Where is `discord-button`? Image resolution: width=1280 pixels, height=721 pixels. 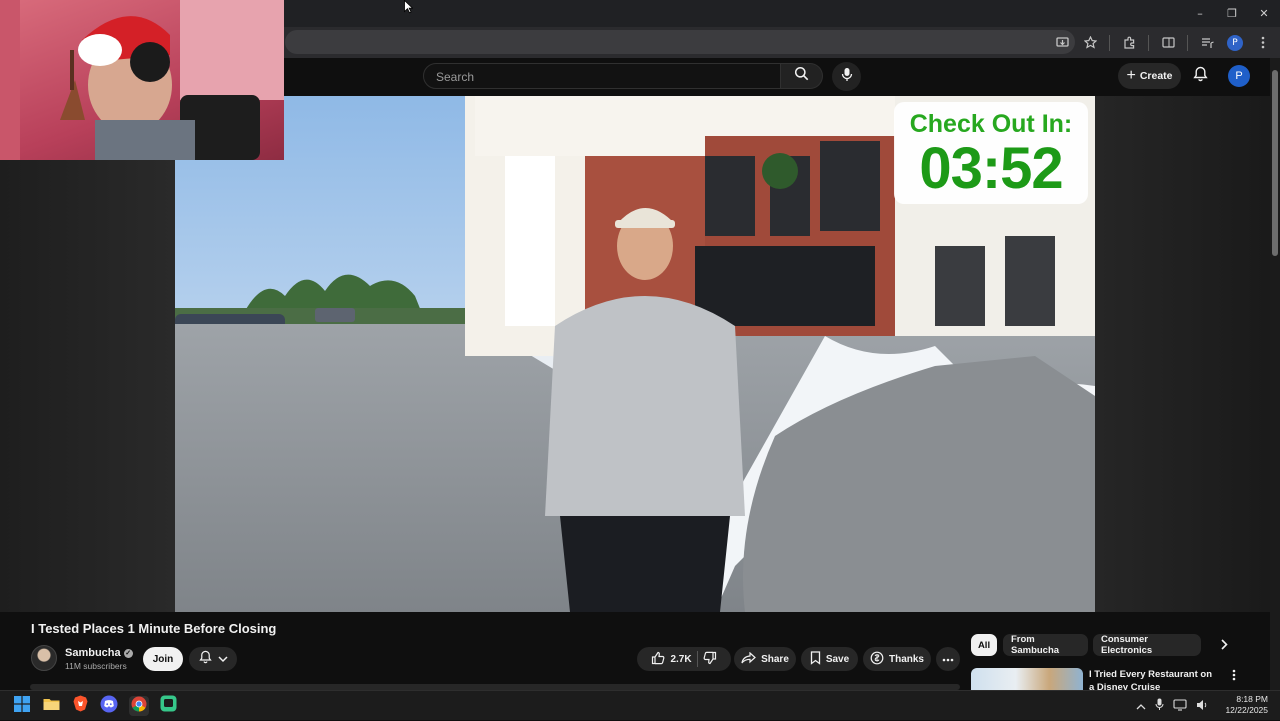
discord-button is located at coordinates (109, 706).